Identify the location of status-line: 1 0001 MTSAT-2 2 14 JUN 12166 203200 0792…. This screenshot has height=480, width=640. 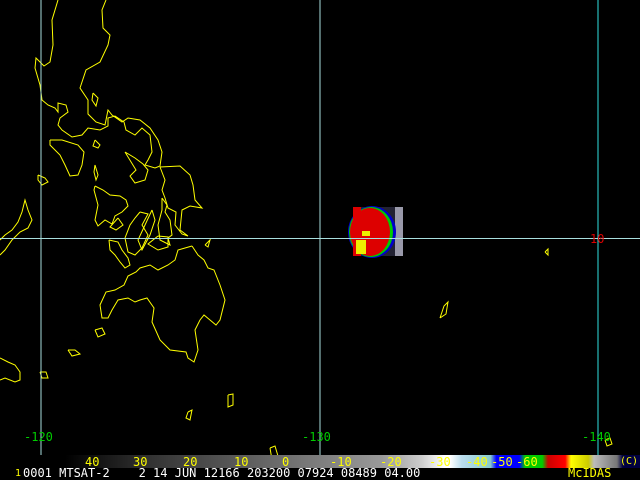
(320, 473).